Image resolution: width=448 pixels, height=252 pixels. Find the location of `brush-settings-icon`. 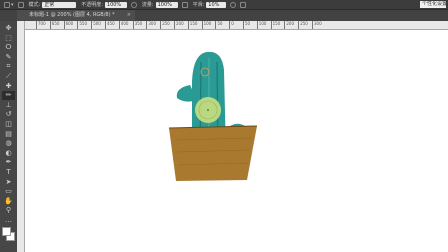

brush-settings-icon is located at coordinates (20, 4).